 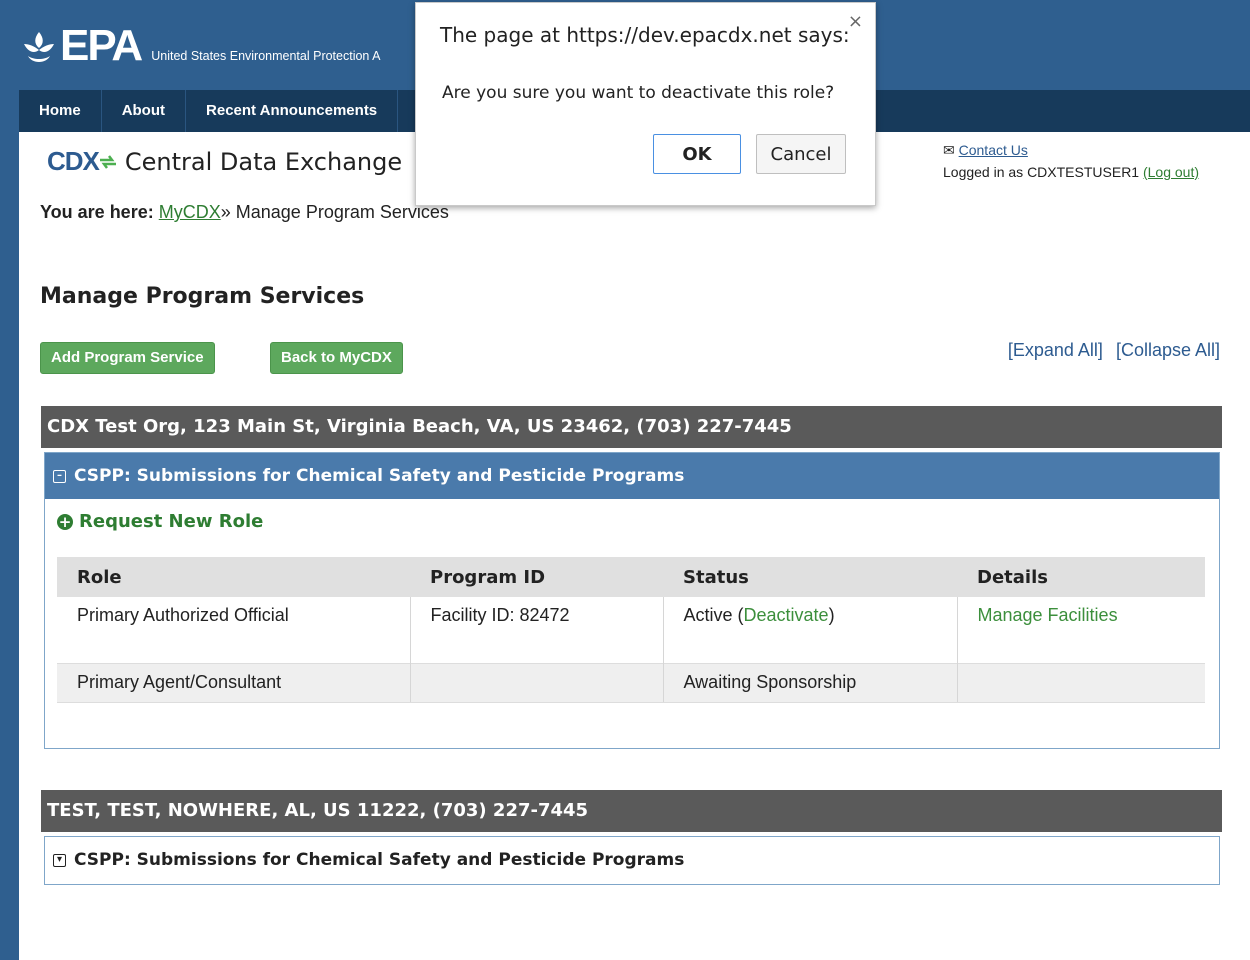 I want to click on add-program-service-button: Add Program Service, so click(x=127, y=358).